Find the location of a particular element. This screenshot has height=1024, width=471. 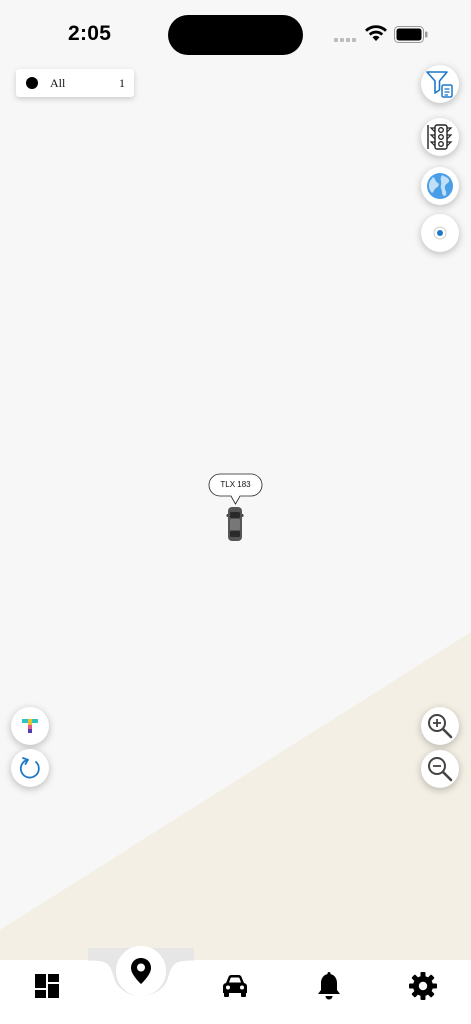

status-bar: 2:05 is located at coordinates (235, 35).